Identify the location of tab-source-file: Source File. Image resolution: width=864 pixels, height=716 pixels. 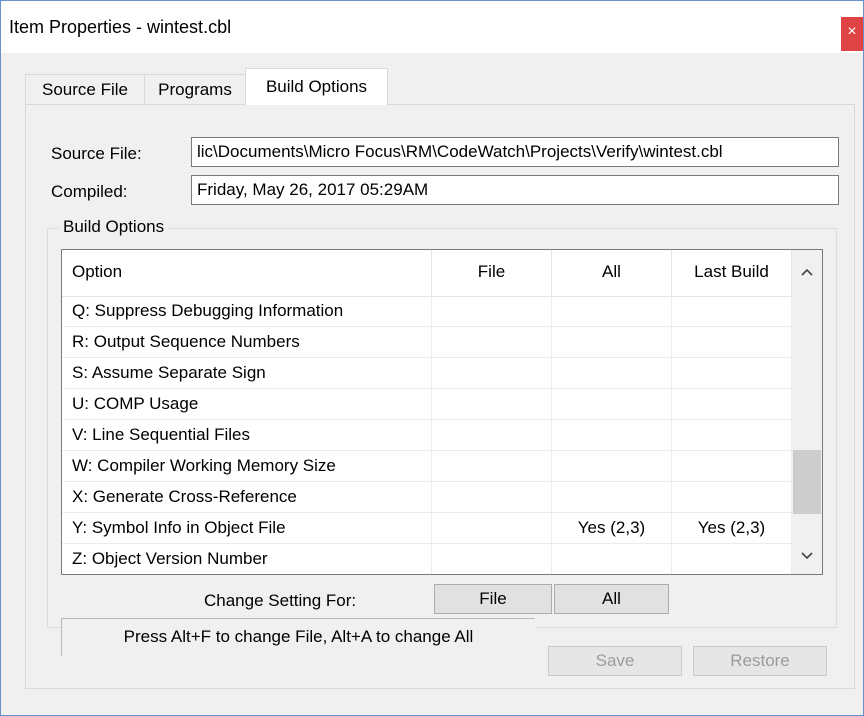
(85, 89).